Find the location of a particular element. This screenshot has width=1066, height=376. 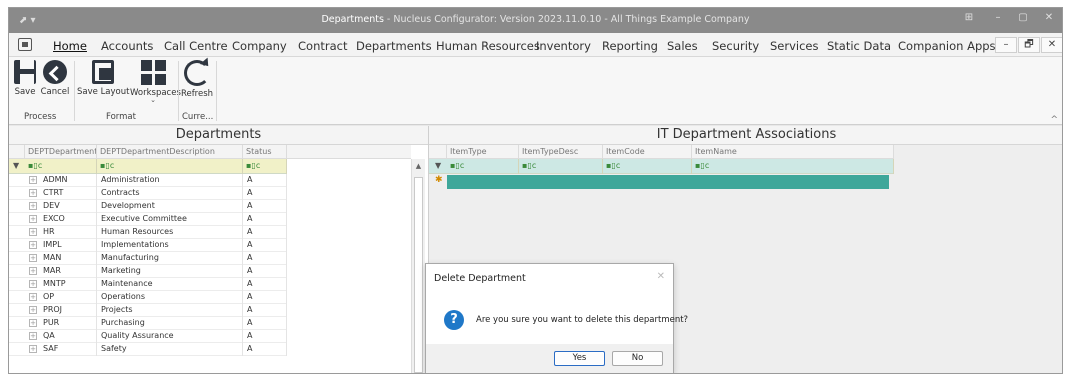

filter-cell-description: ▪▯c is located at coordinates (170, 166).